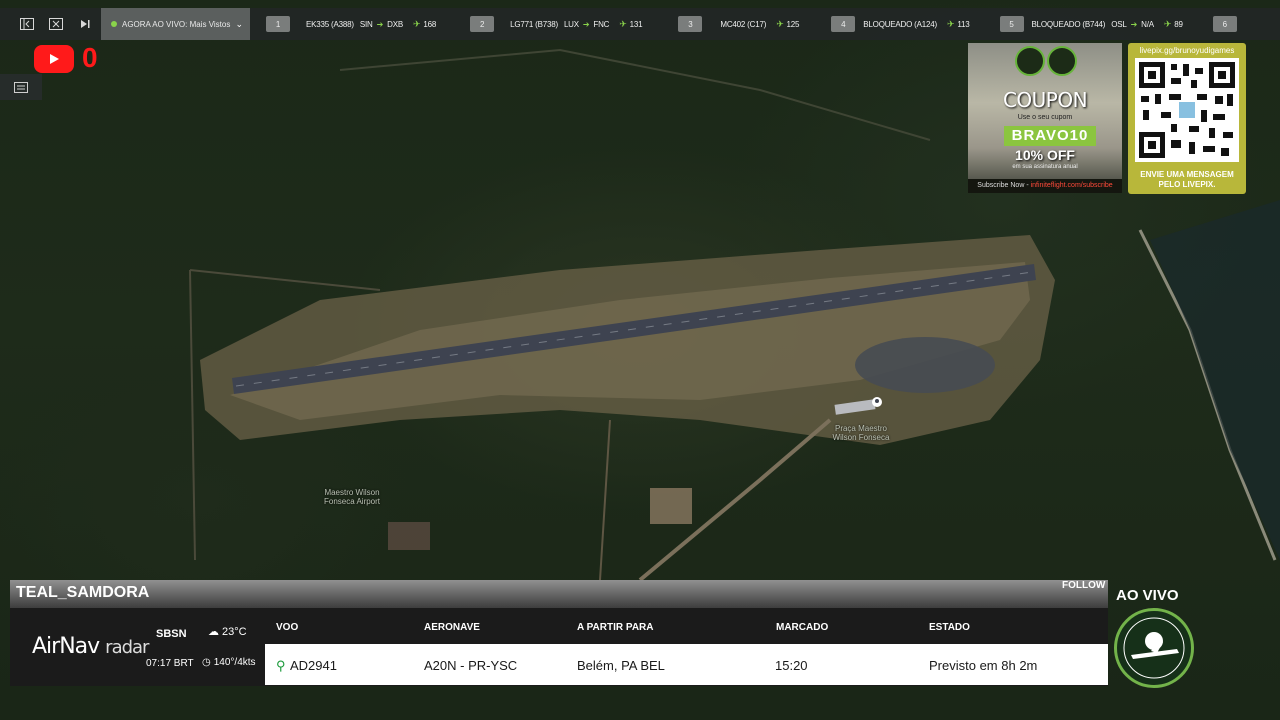 The width and height of the screenshot is (1280, 720). I want to click on ticker-rank: 4, so click(843, 24).